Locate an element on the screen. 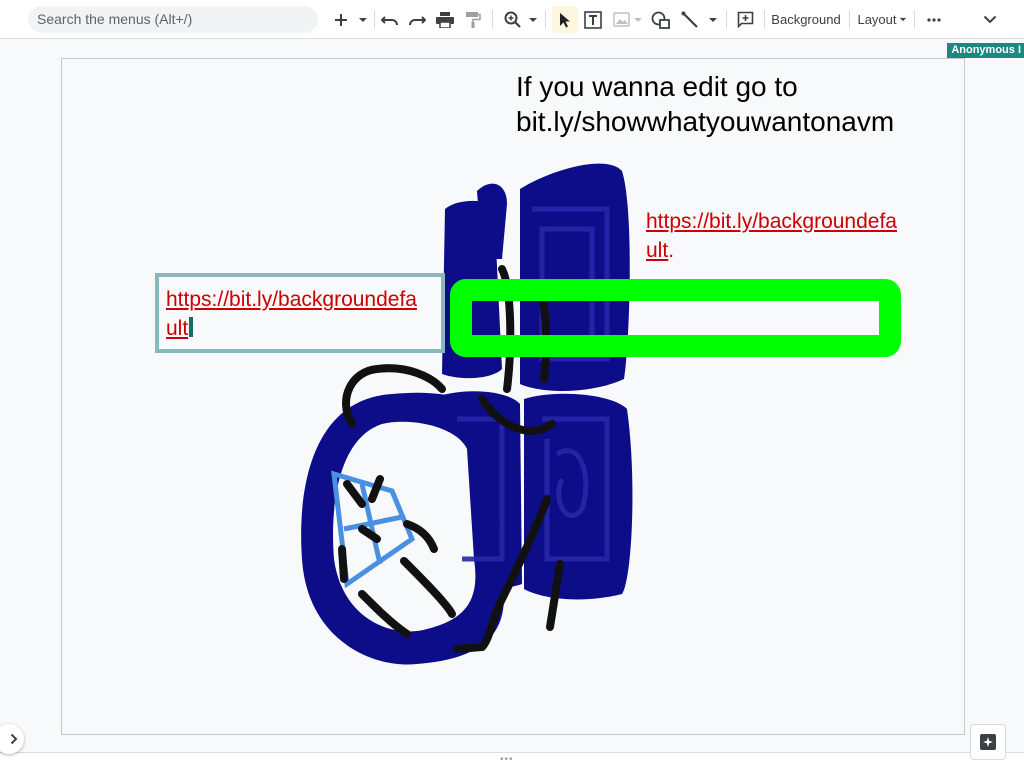 The width and height of the screenshot is (1024, 768). line-dropdown-icon is located at coordinates (713, 19).